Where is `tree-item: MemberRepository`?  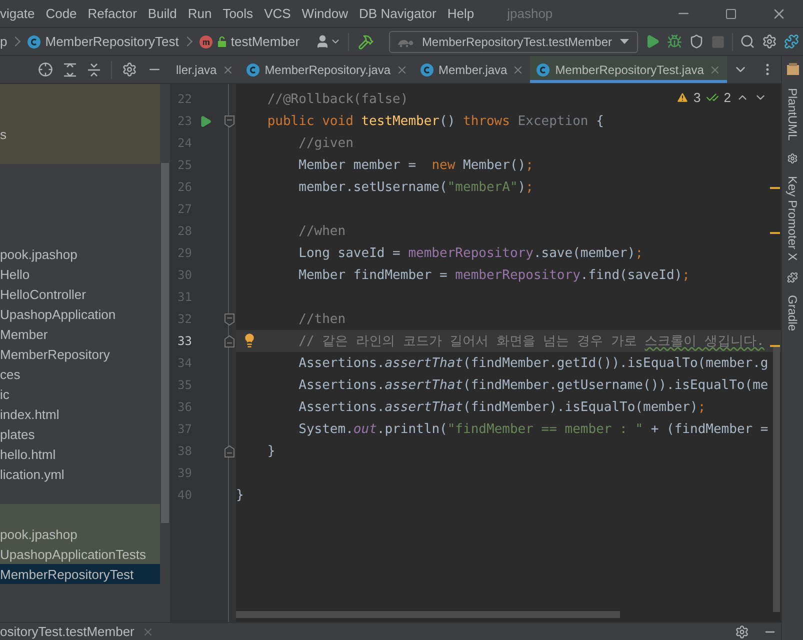 tree-item: MemberRepository is located at coordinates (80, 354).